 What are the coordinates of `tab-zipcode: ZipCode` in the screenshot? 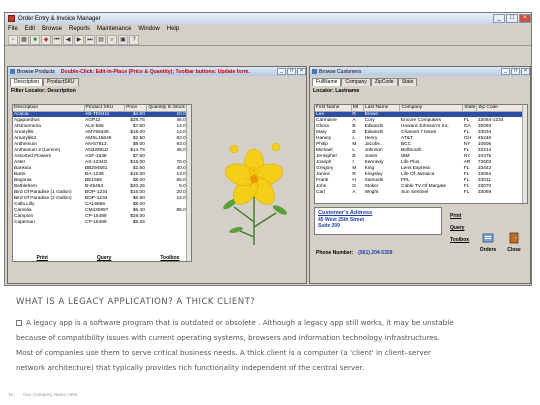 It's located at (384, 82).